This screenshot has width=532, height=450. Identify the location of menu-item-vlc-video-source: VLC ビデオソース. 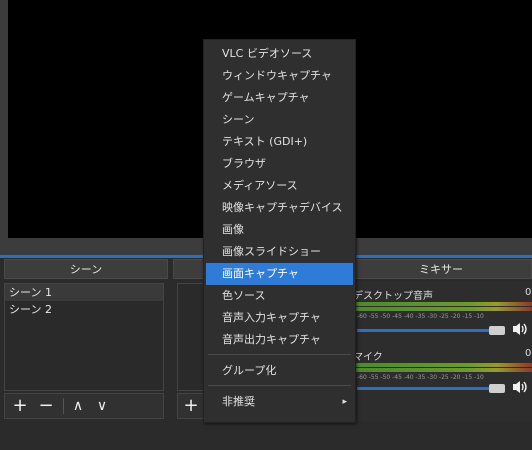
(279, 54).